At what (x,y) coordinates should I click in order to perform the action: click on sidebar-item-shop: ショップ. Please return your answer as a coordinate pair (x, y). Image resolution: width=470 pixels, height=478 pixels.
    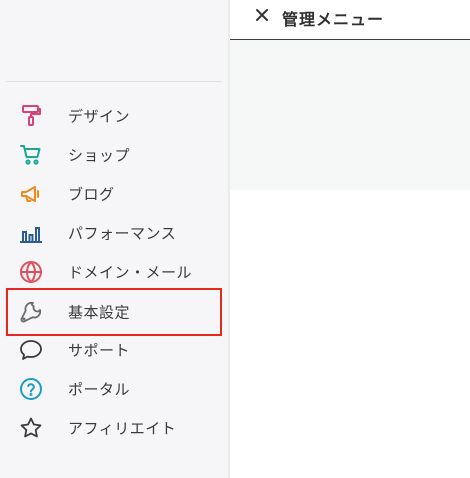
    Looking at the image, I should click on (114, 155).